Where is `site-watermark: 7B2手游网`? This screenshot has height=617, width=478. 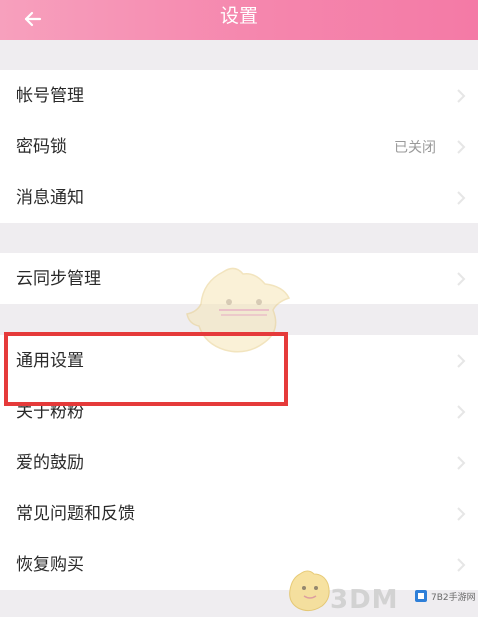
site-watermark: 7B2手游网 is located at coordinates (445, 596).